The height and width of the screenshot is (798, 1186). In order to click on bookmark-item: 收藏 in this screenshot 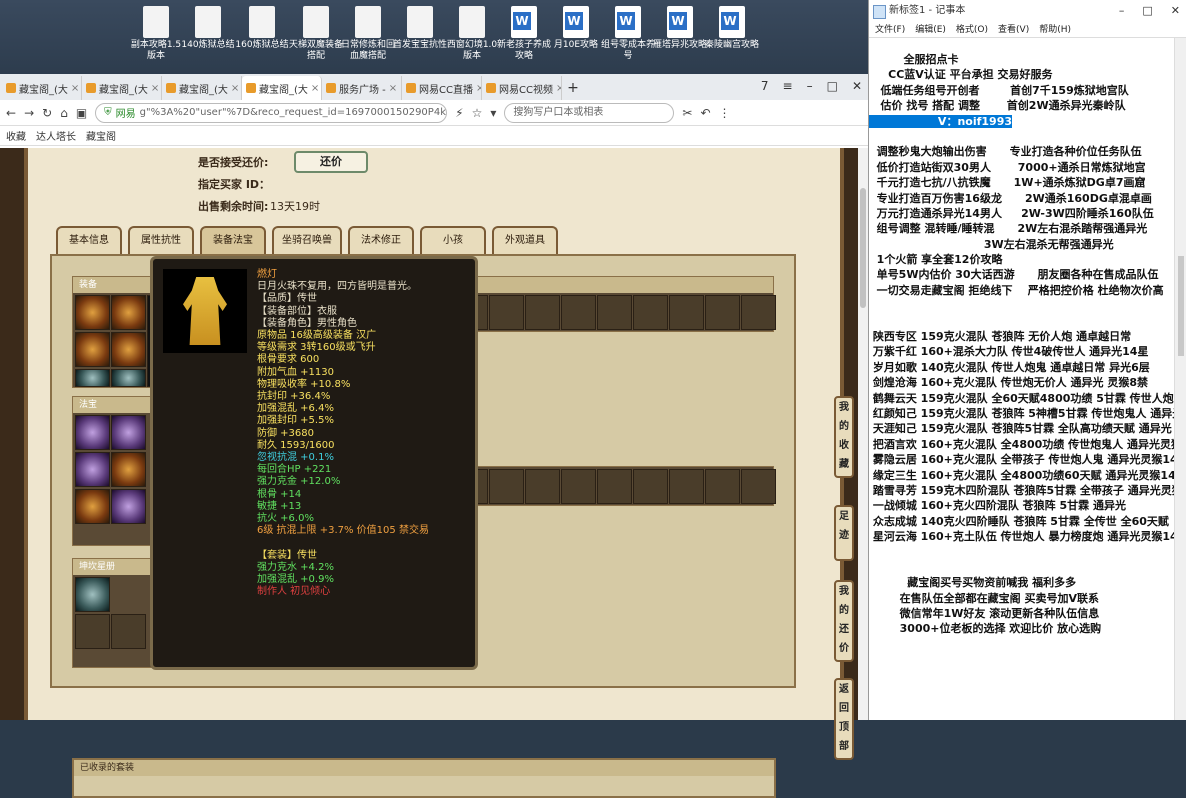, I will do `click(16, 135)`.